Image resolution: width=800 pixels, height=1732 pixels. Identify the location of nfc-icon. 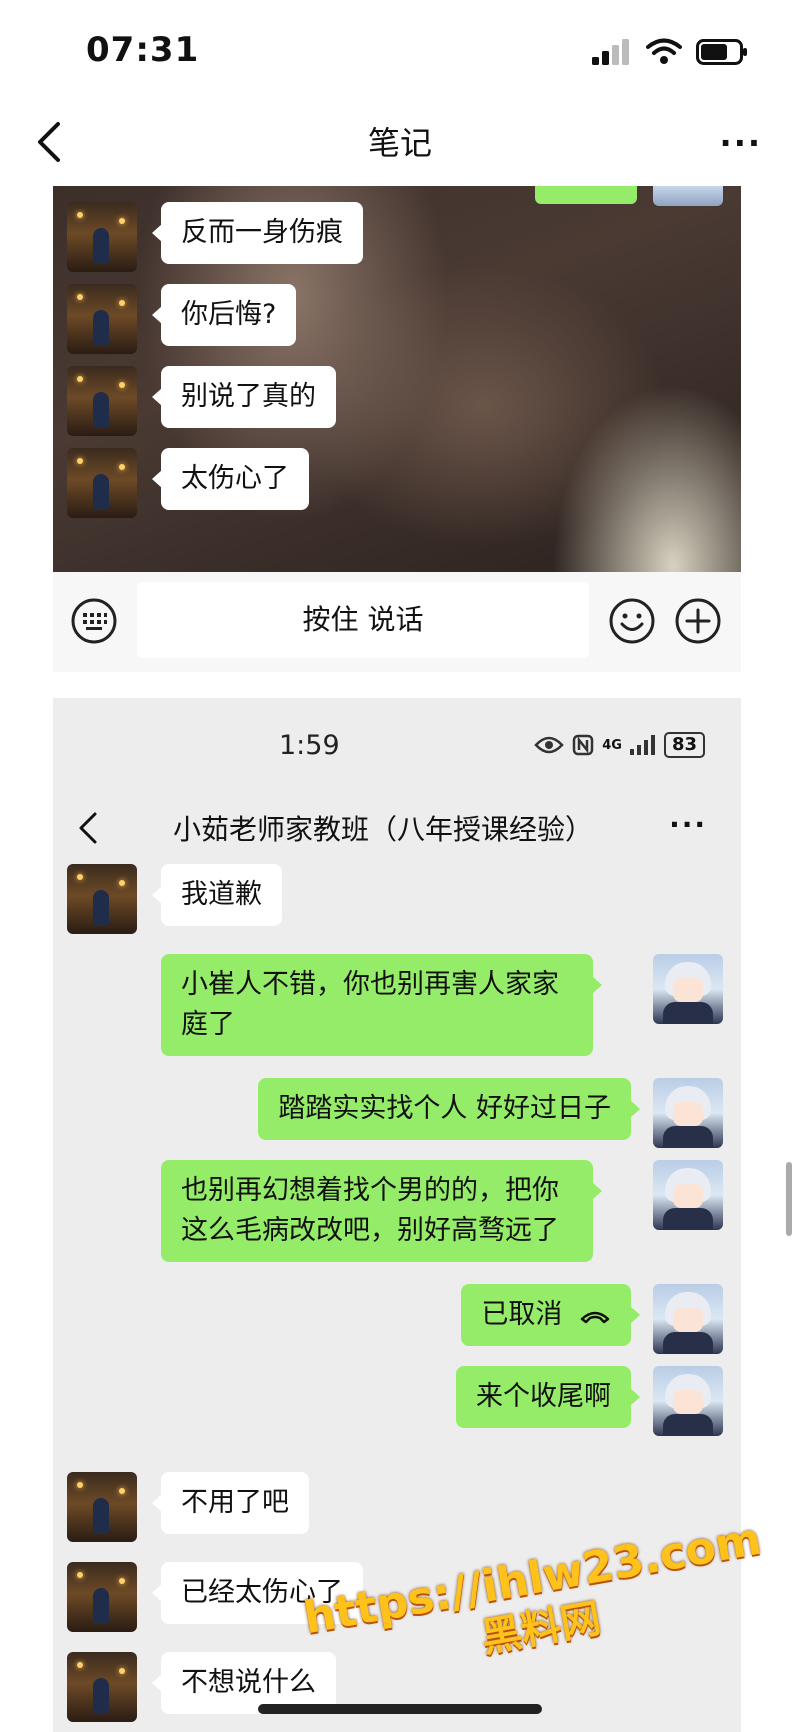
(583, 745).